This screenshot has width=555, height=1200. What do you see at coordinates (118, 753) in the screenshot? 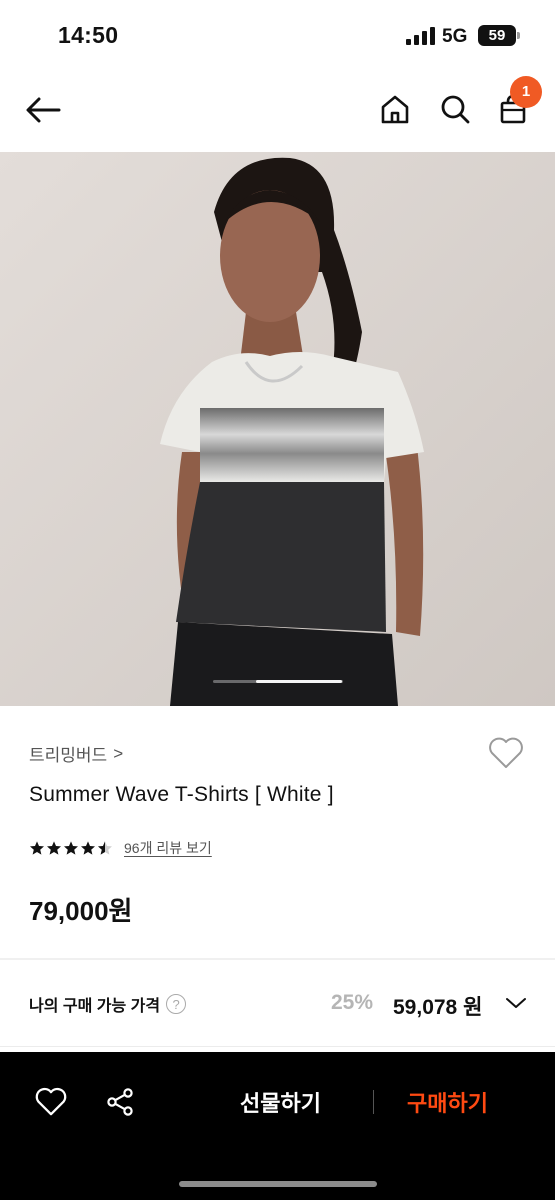
I see `brand-chevron: >` at bounding box center [118, 753].